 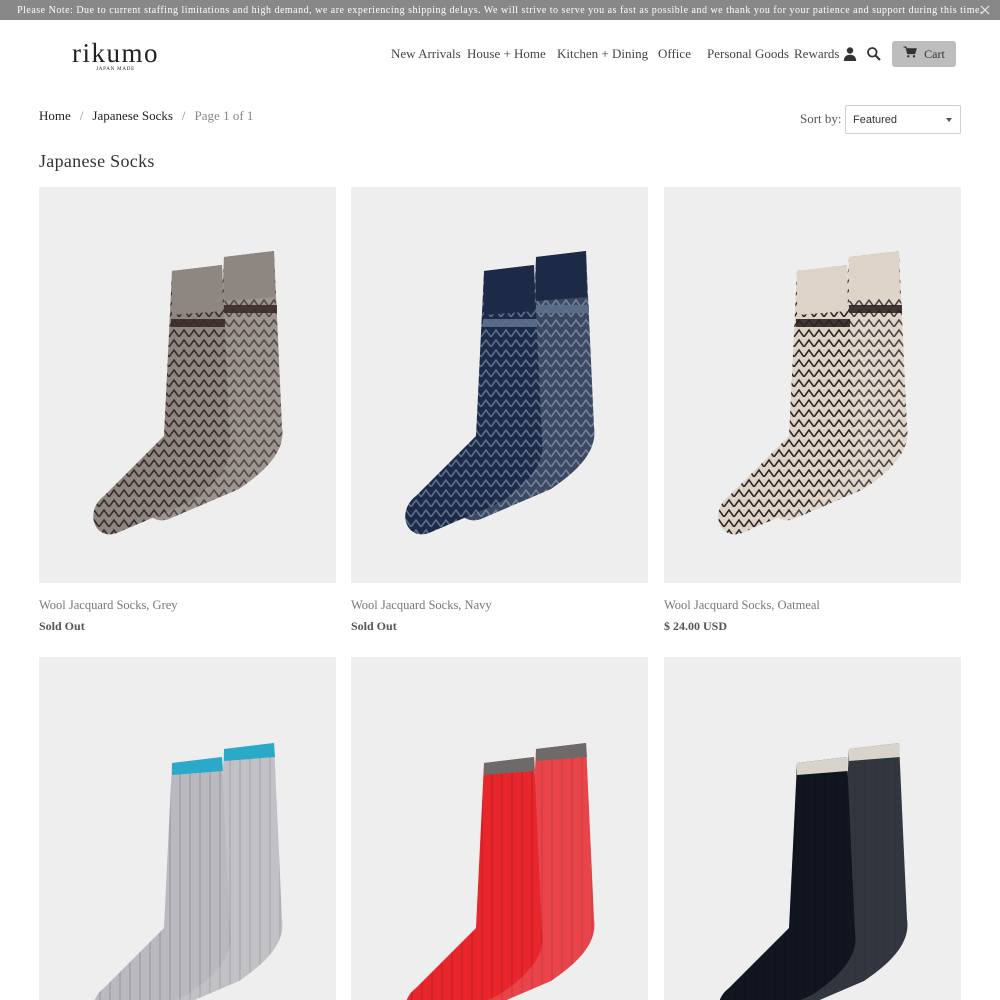 I want to click on nav-item-personal-goods: Personal Goods, so click(x=748, y=54).